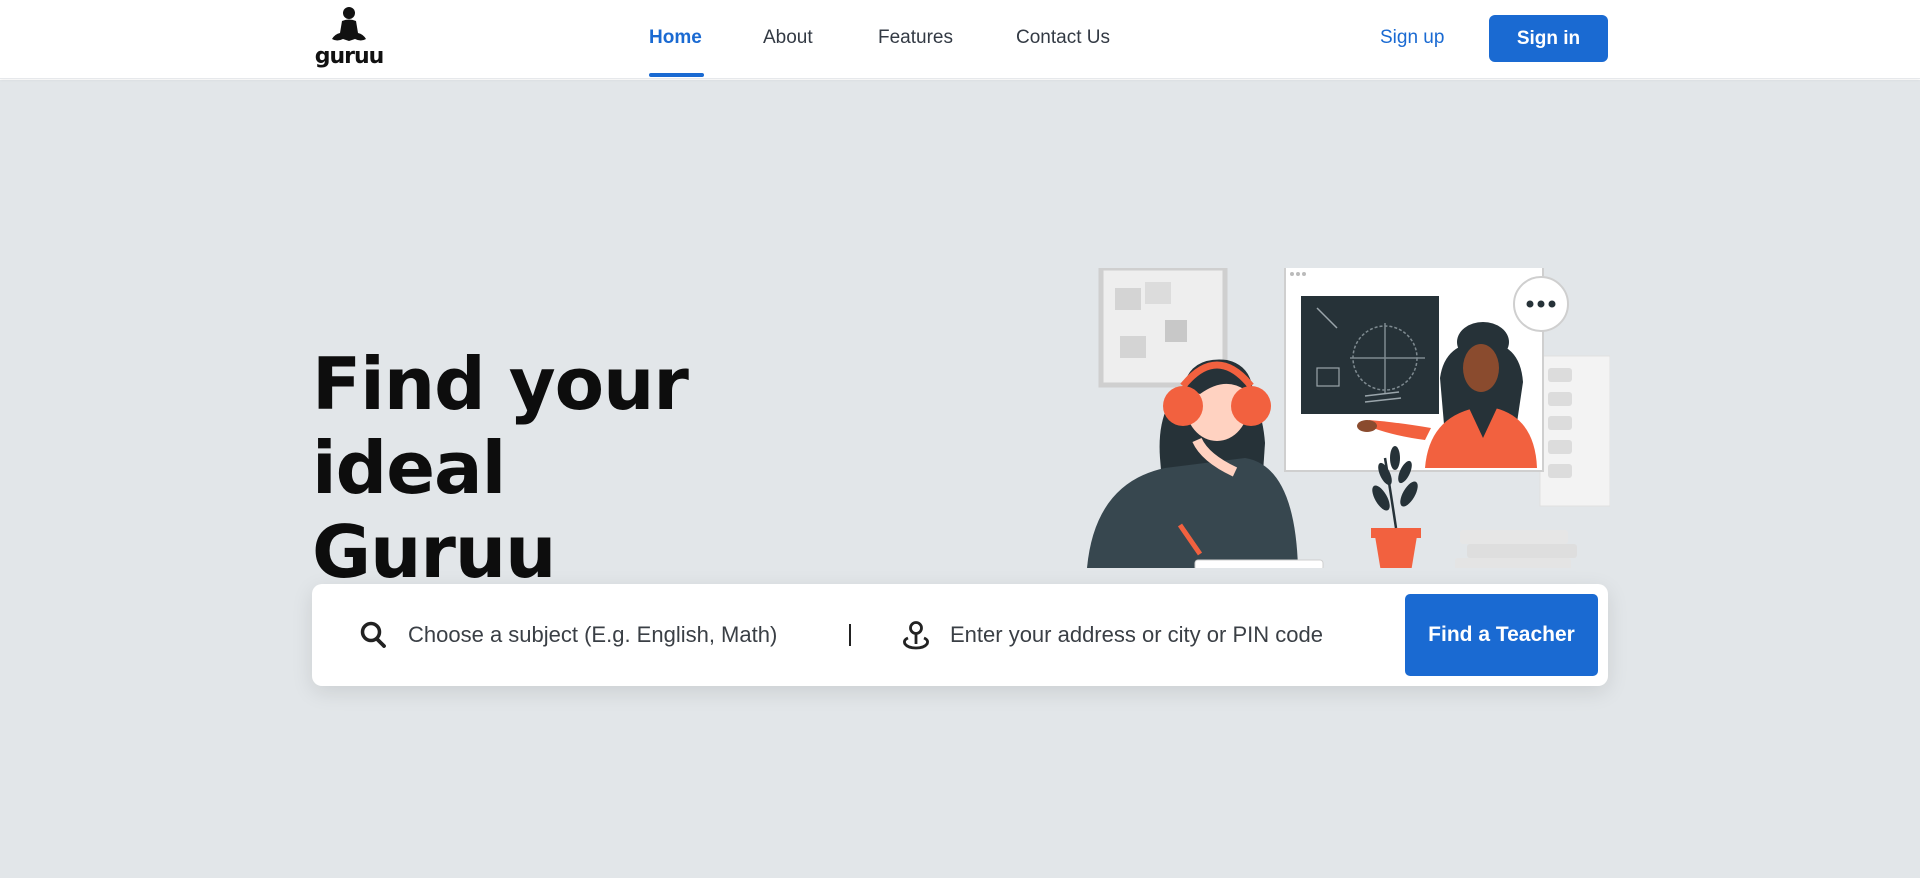  I want to click on guruu-logo: guruu, so click(349, 39).